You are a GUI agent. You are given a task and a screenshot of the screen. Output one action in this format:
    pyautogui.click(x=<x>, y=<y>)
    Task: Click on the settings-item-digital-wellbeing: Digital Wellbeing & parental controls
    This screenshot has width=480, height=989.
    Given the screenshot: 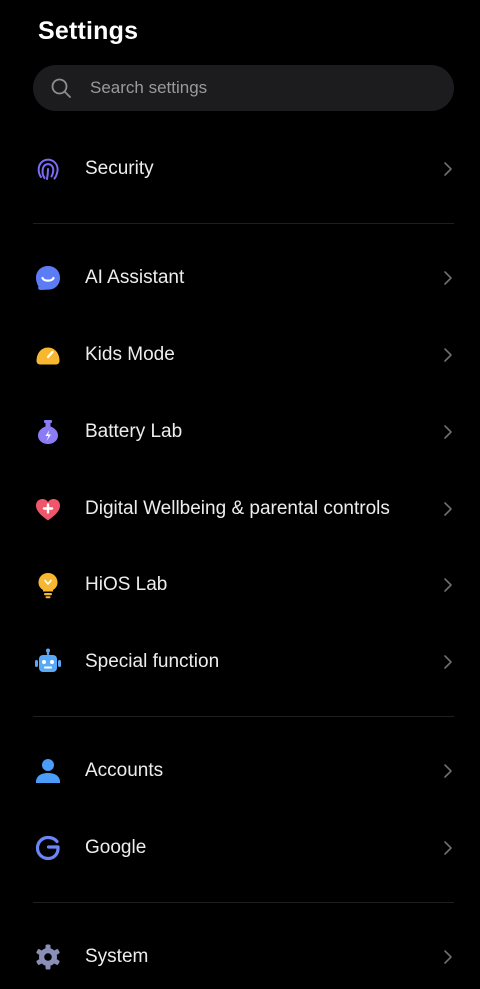 What is the action you would take?
    pyautogui.click(x=240, y=509)
    